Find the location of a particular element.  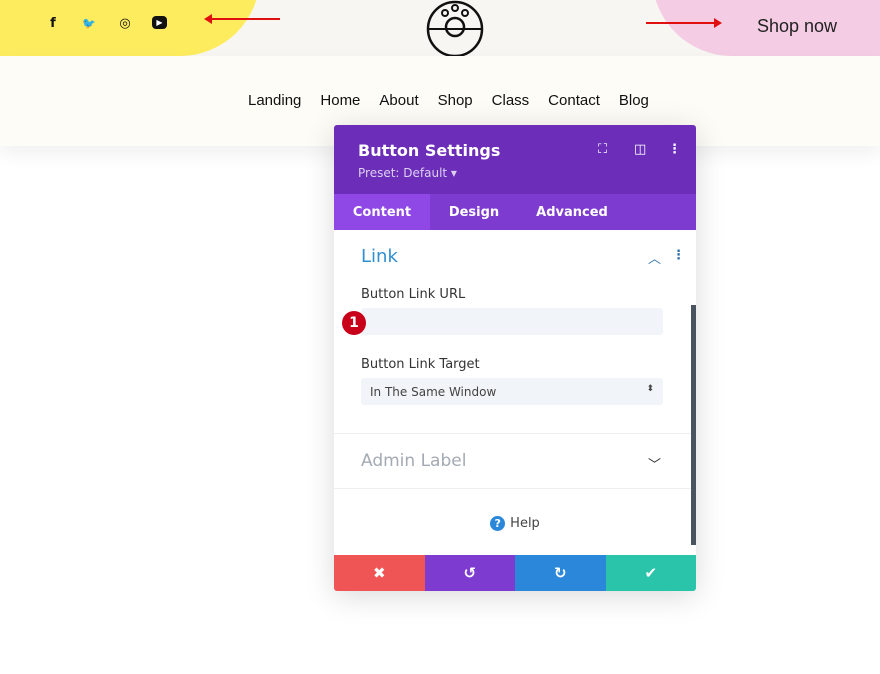

nav-home: Home is located at coordinates (340, 100).